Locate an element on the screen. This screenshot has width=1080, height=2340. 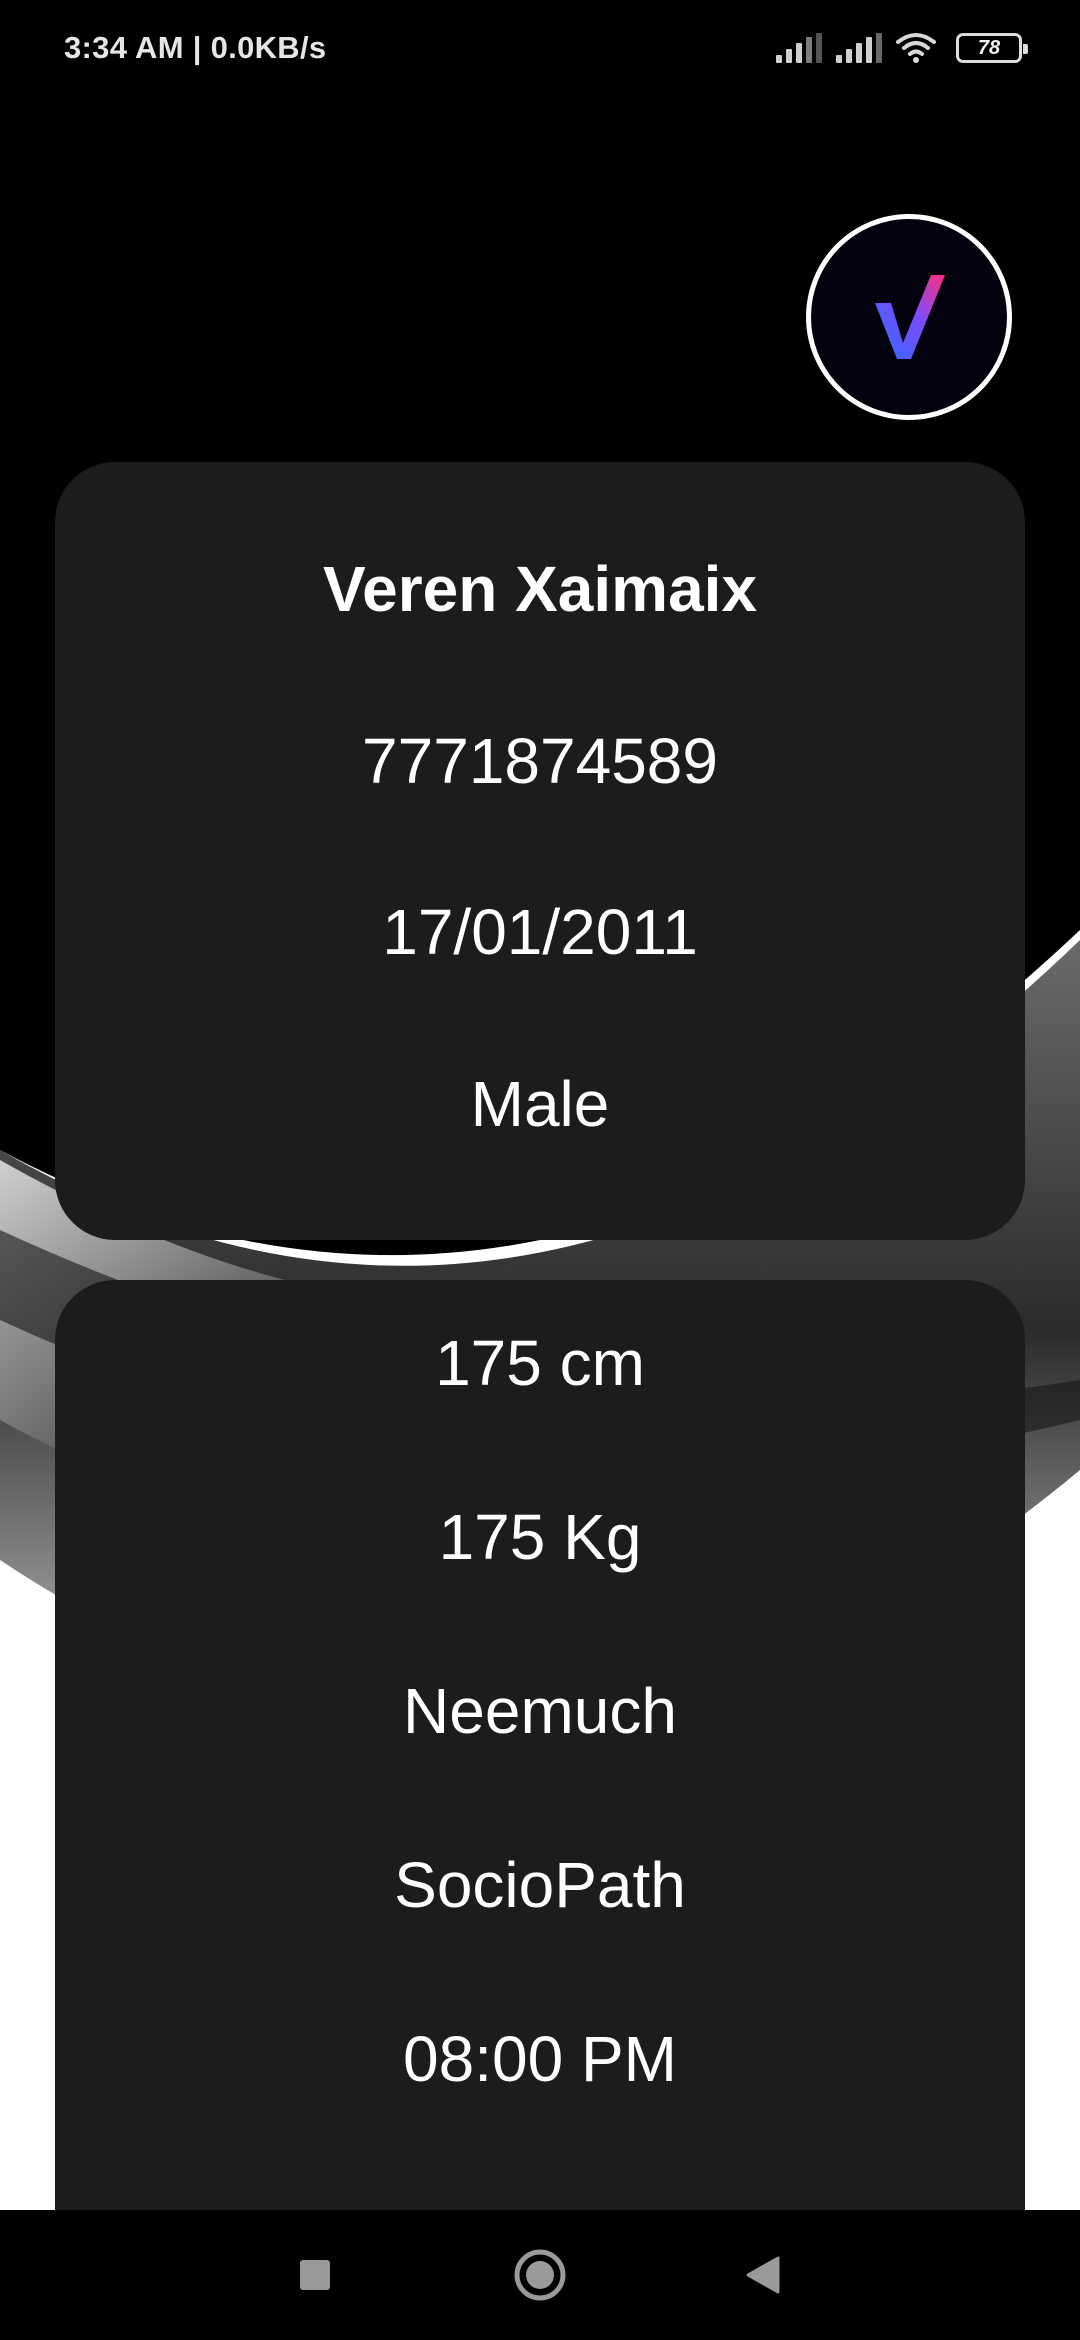
circle-icon is located at coordinates (540, 2275).